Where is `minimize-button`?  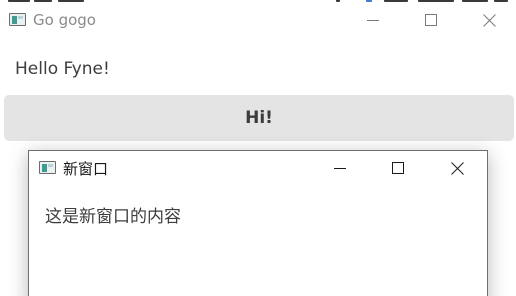 minimize-button is located at coordinates (373, 20).